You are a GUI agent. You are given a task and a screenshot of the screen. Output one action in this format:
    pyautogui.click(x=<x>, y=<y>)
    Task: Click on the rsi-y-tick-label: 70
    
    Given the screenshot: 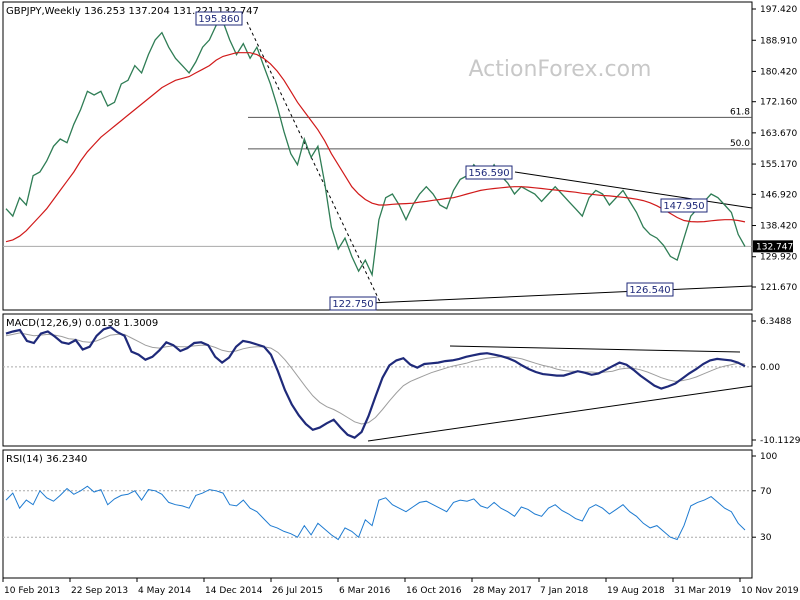 What is the action you would take?
    pyautogui.click(x=766, y=492)
    